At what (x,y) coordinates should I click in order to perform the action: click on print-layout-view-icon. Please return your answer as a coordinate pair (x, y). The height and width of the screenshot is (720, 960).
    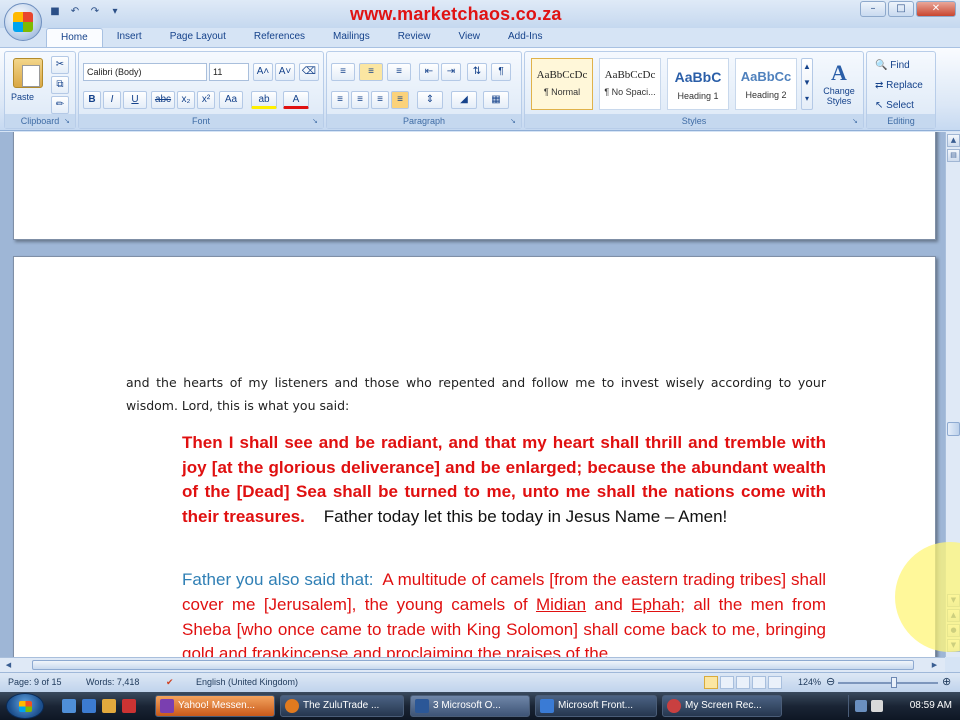
    Looking at the image, I should click on (711, 682).